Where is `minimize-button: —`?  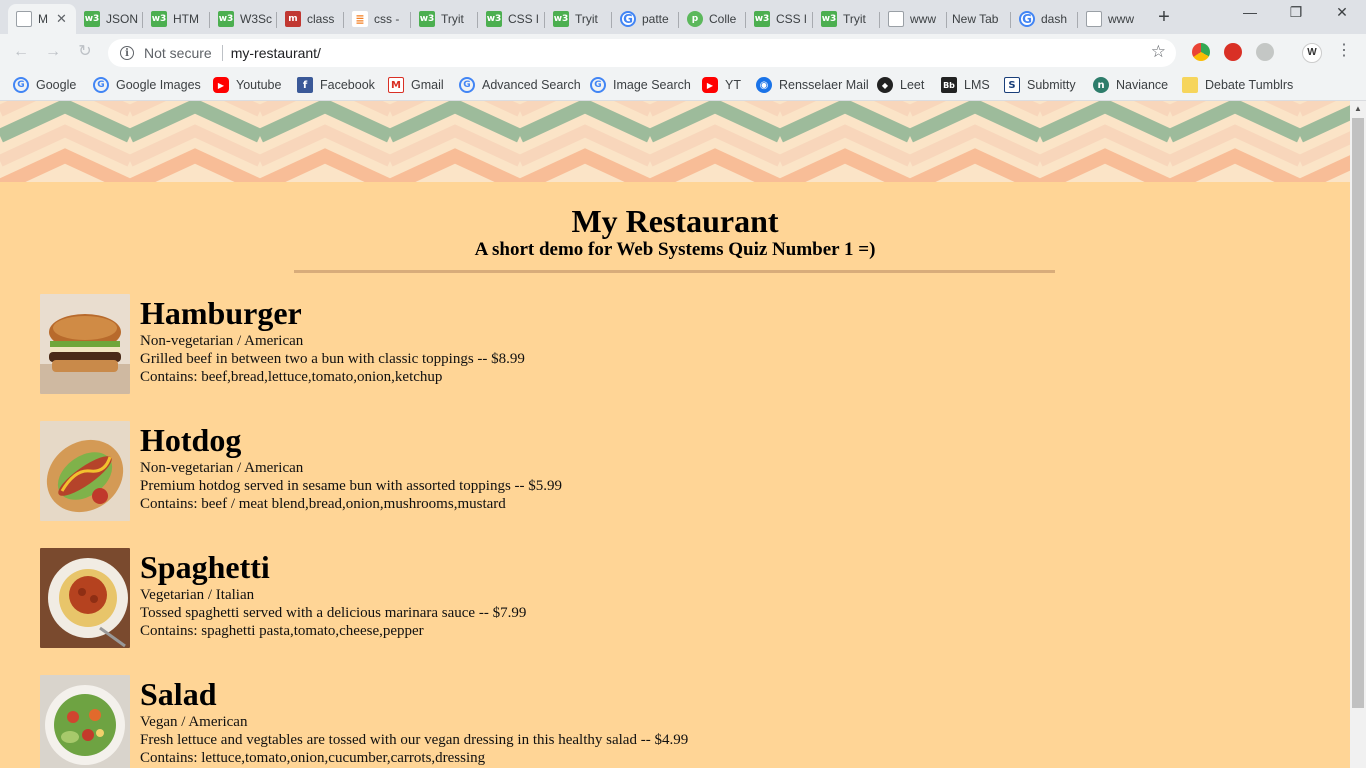
minimize-button: — is located at coordinates (1250, 12).